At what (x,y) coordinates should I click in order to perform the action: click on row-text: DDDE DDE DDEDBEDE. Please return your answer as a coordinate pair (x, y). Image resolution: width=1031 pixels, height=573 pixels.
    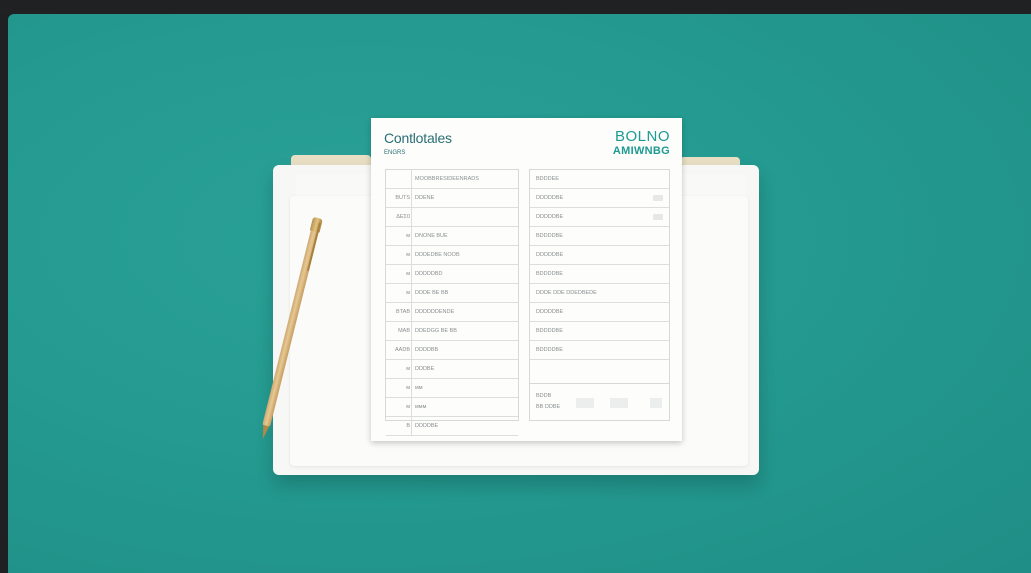
    Looking at the image, I should click on (566, 293).